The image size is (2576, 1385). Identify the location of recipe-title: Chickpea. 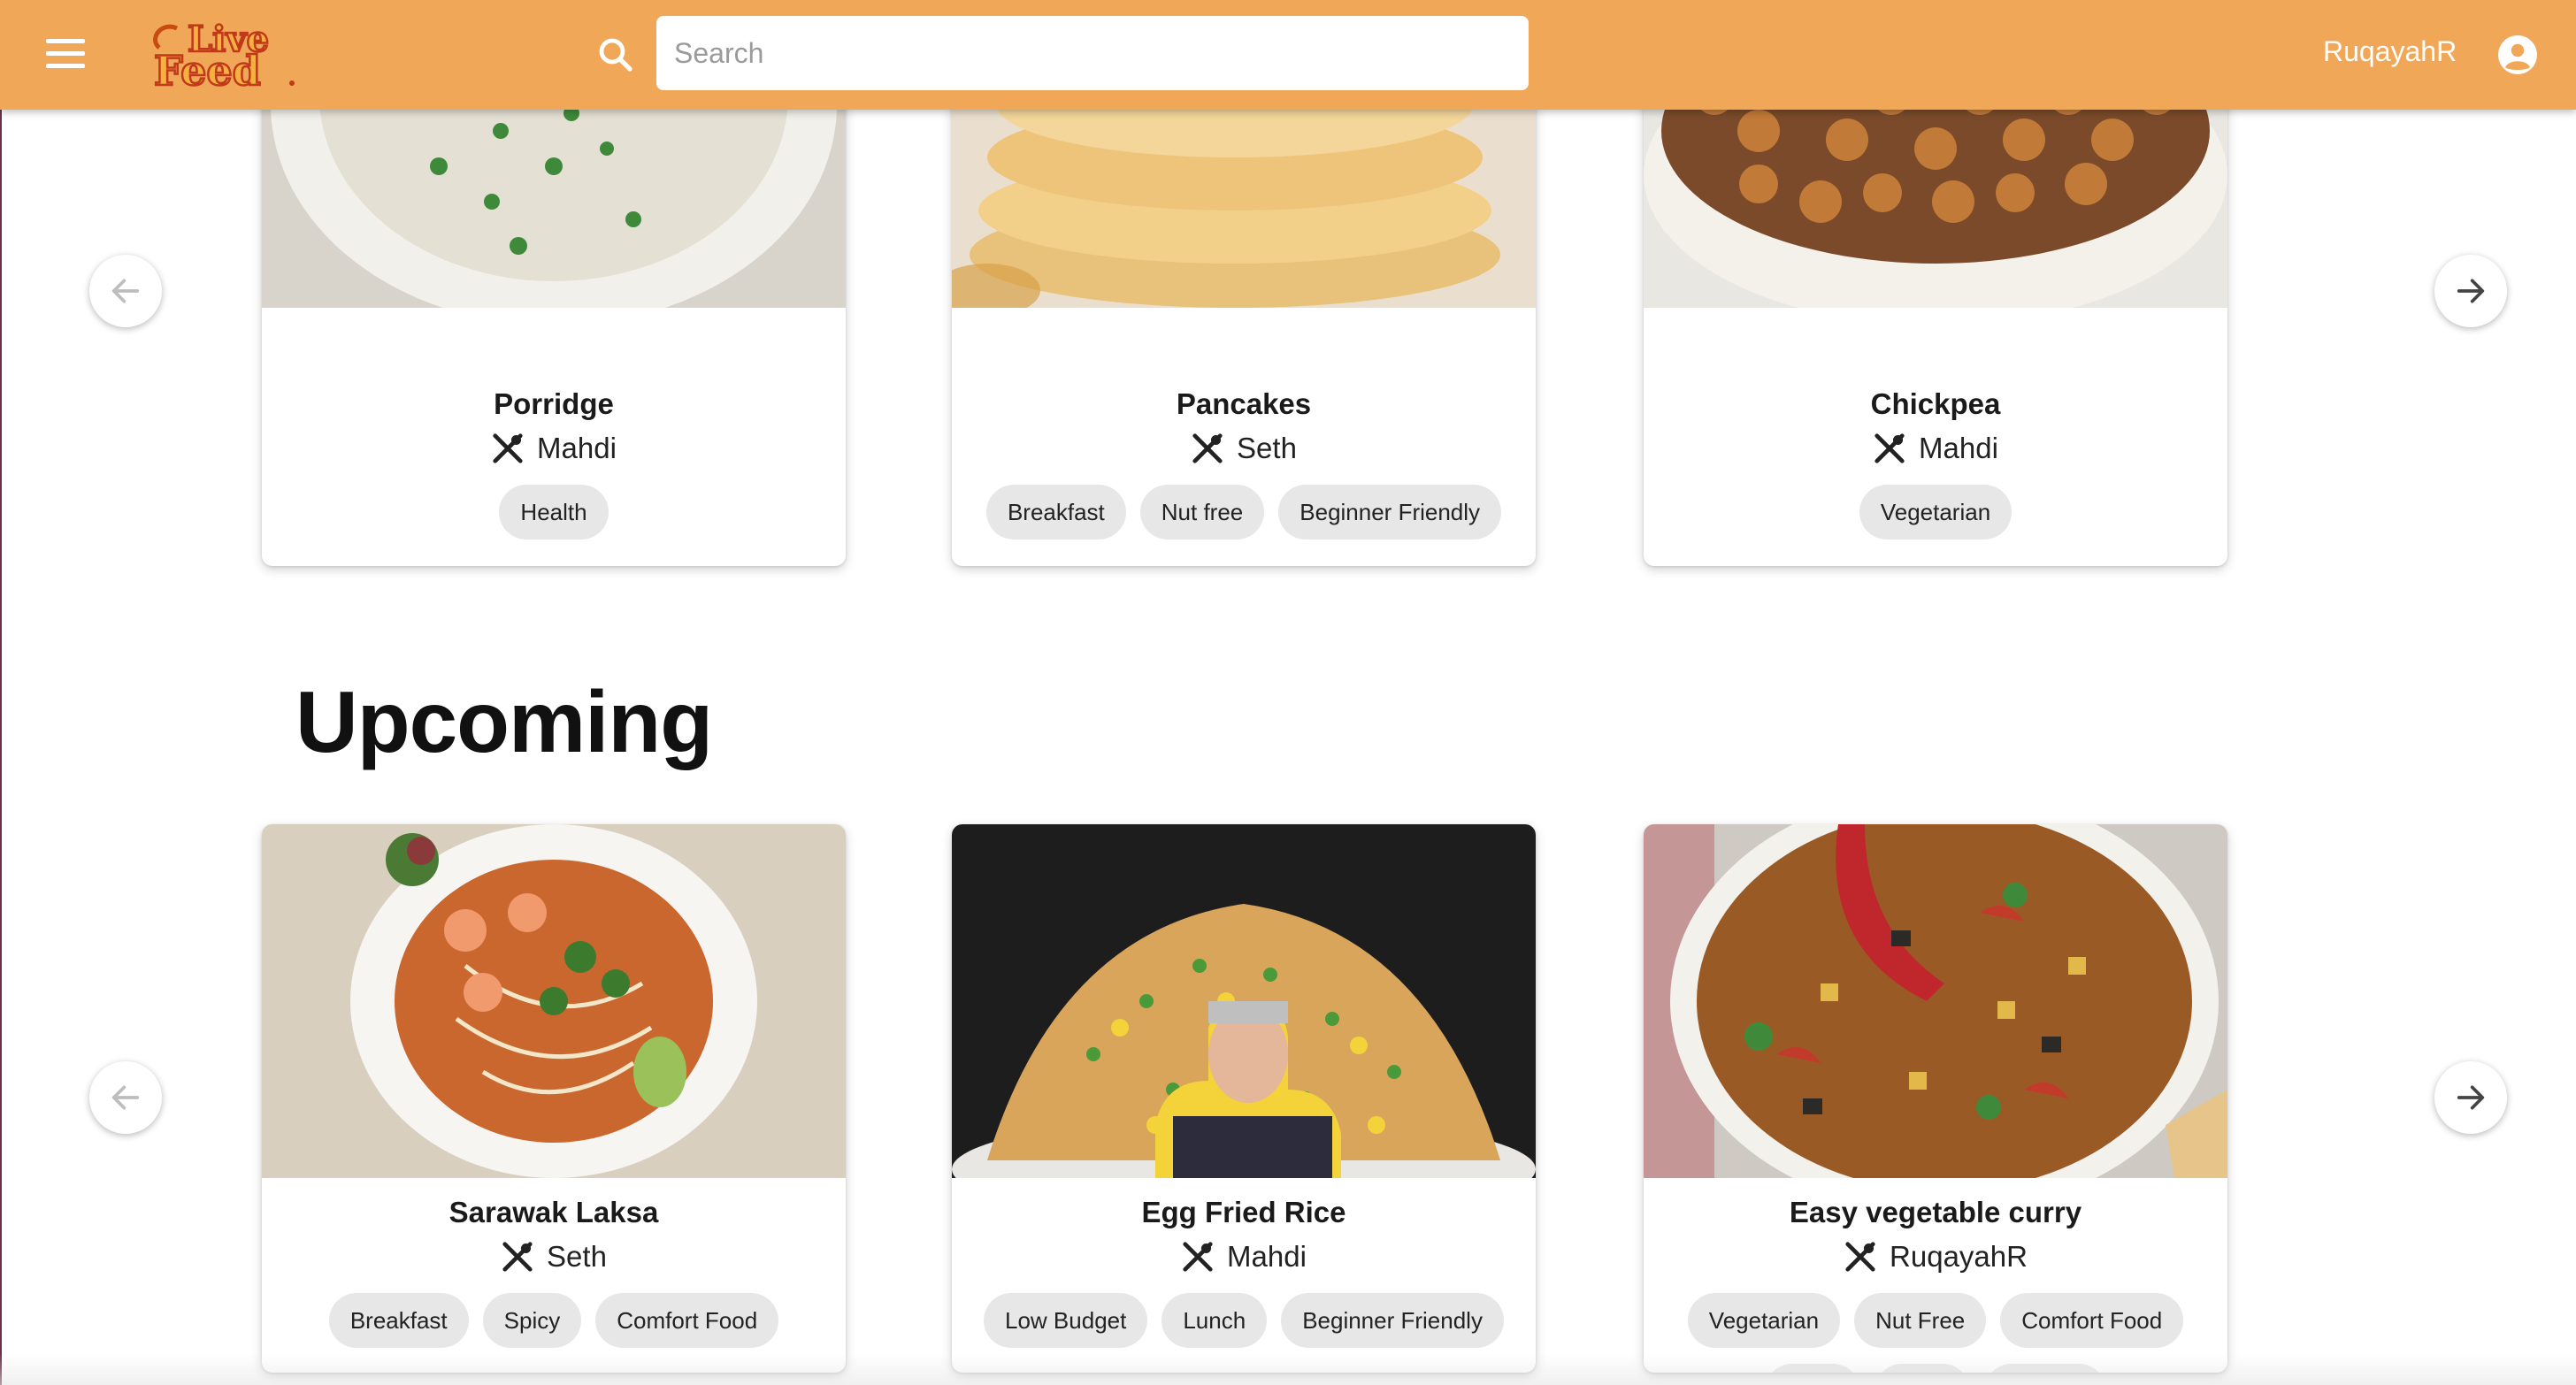
(1935, 403).